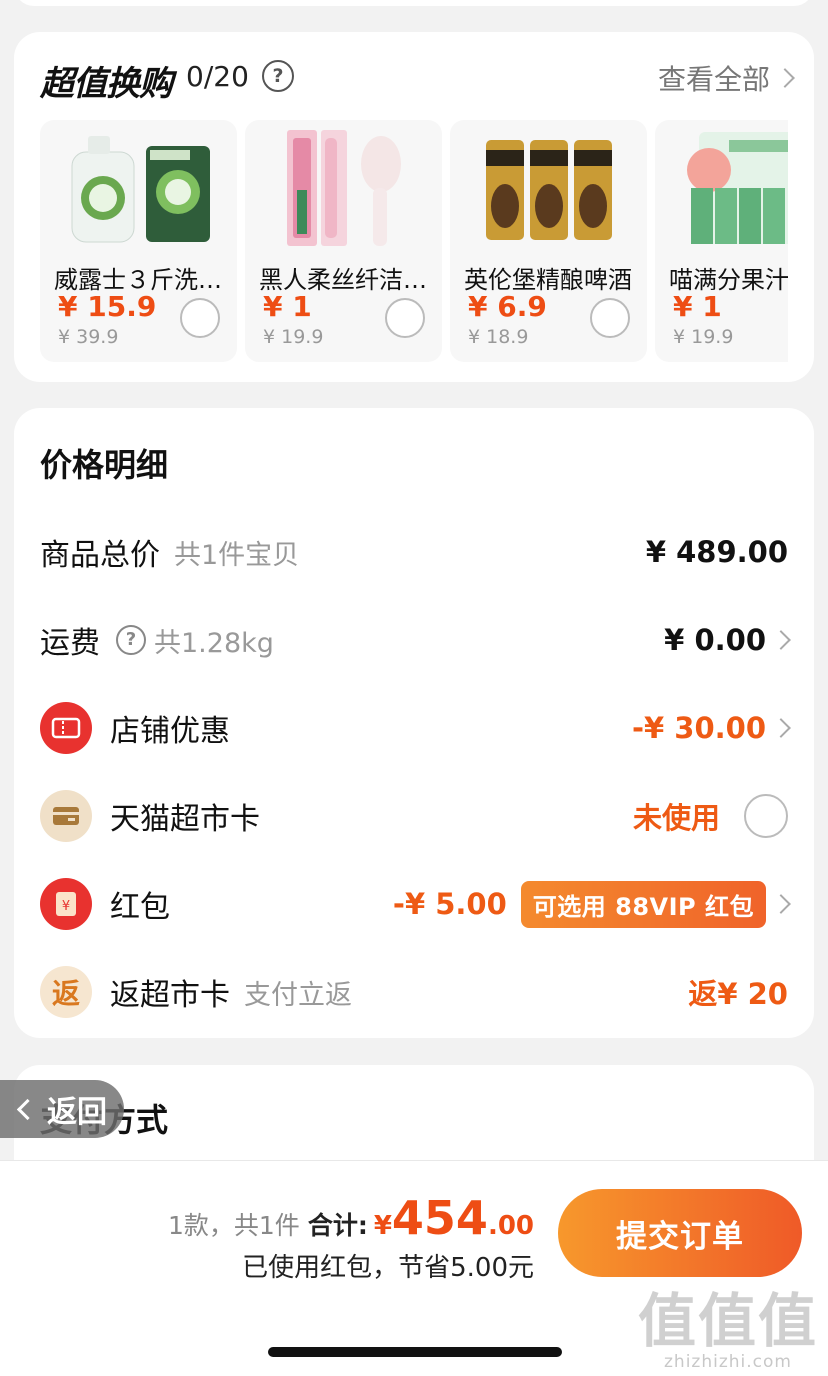 Image resolution: width=828 pixels, height=1376 pixels. What do you see at coordinates (140, 907) in the screenshot?
I see `row-label: 红包` at bounding box center [140, 907].